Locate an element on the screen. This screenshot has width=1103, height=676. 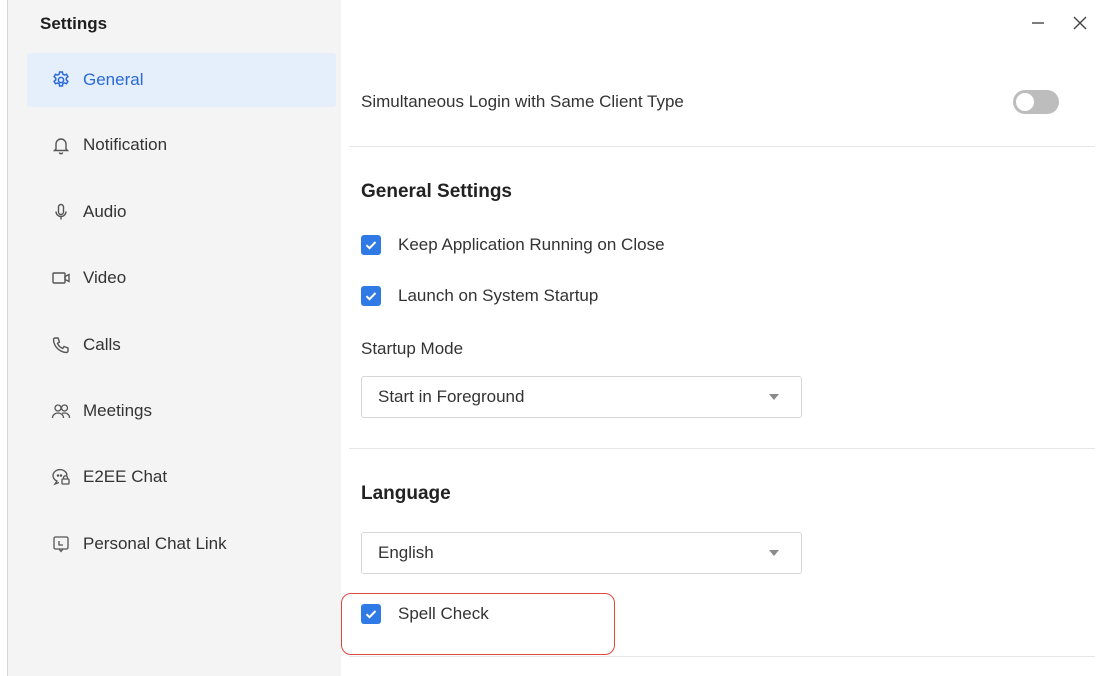
keep-running-checkbox-row: Keep Application Running on Close is located at coordinates (513, 245).